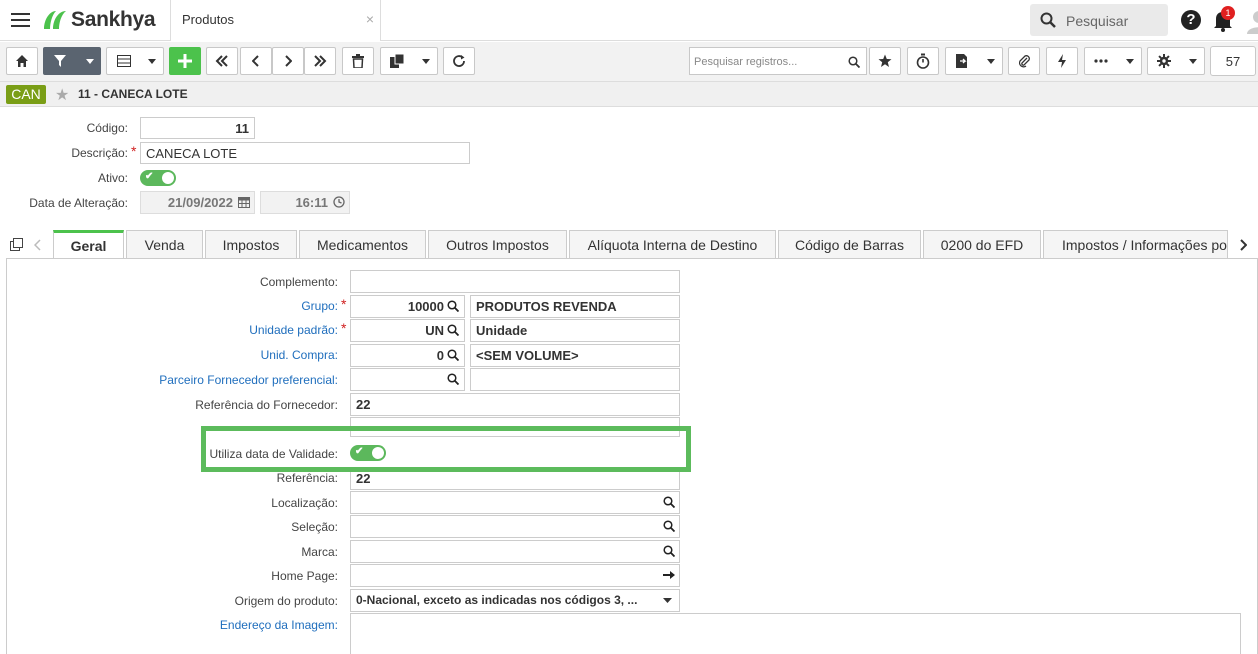  What do you see at coordinates (244, 306) in the screenshot?
I see `grupo-label: Grupo:` at bounding box center [244, 306].